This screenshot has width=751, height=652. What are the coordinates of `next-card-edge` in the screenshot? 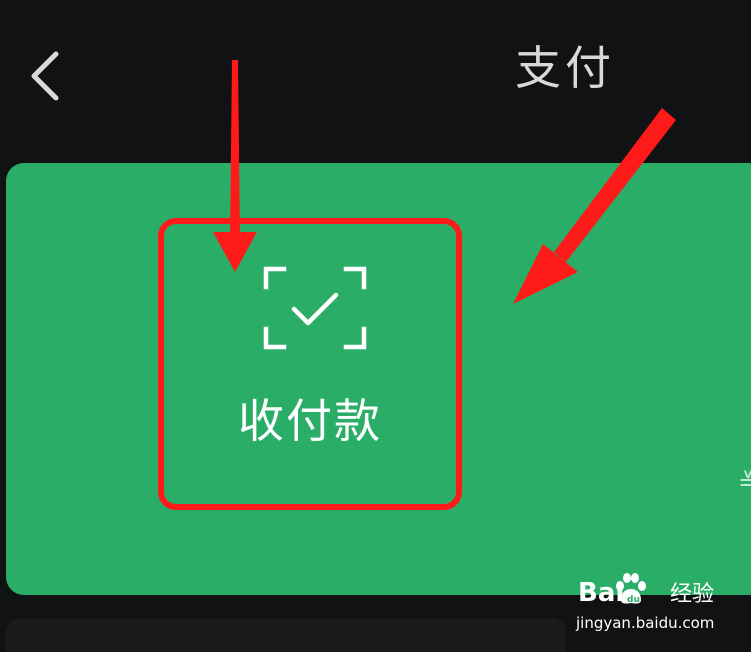 It's located at (286, 635).